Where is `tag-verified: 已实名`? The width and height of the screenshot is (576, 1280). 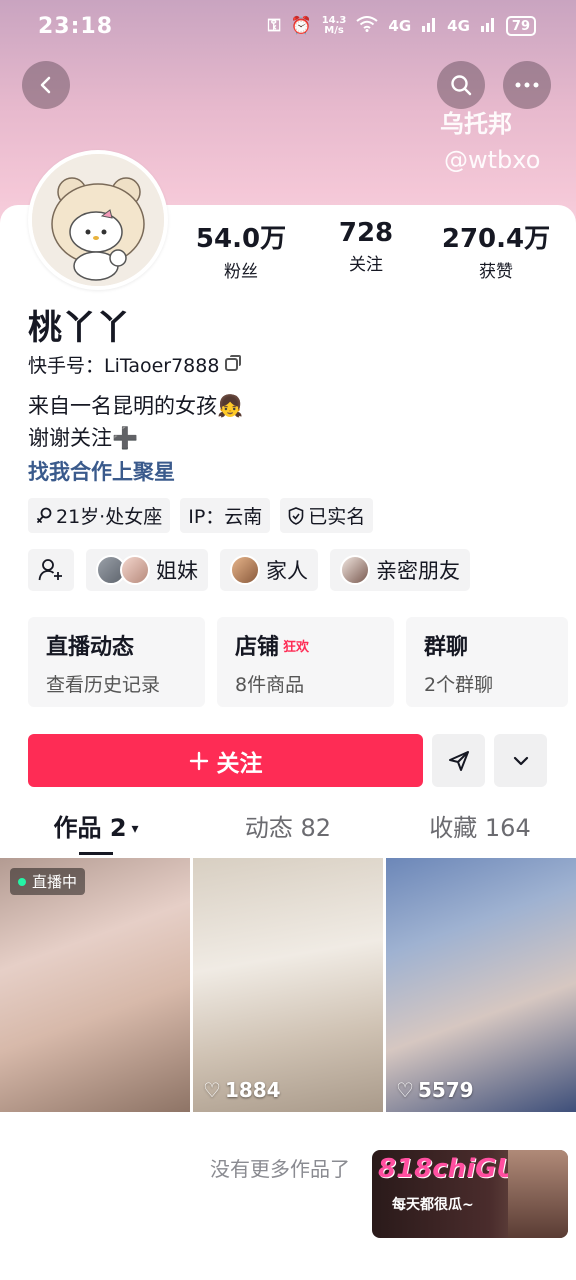 tag-verified: 已实名 is located at coordinates (327, 515).